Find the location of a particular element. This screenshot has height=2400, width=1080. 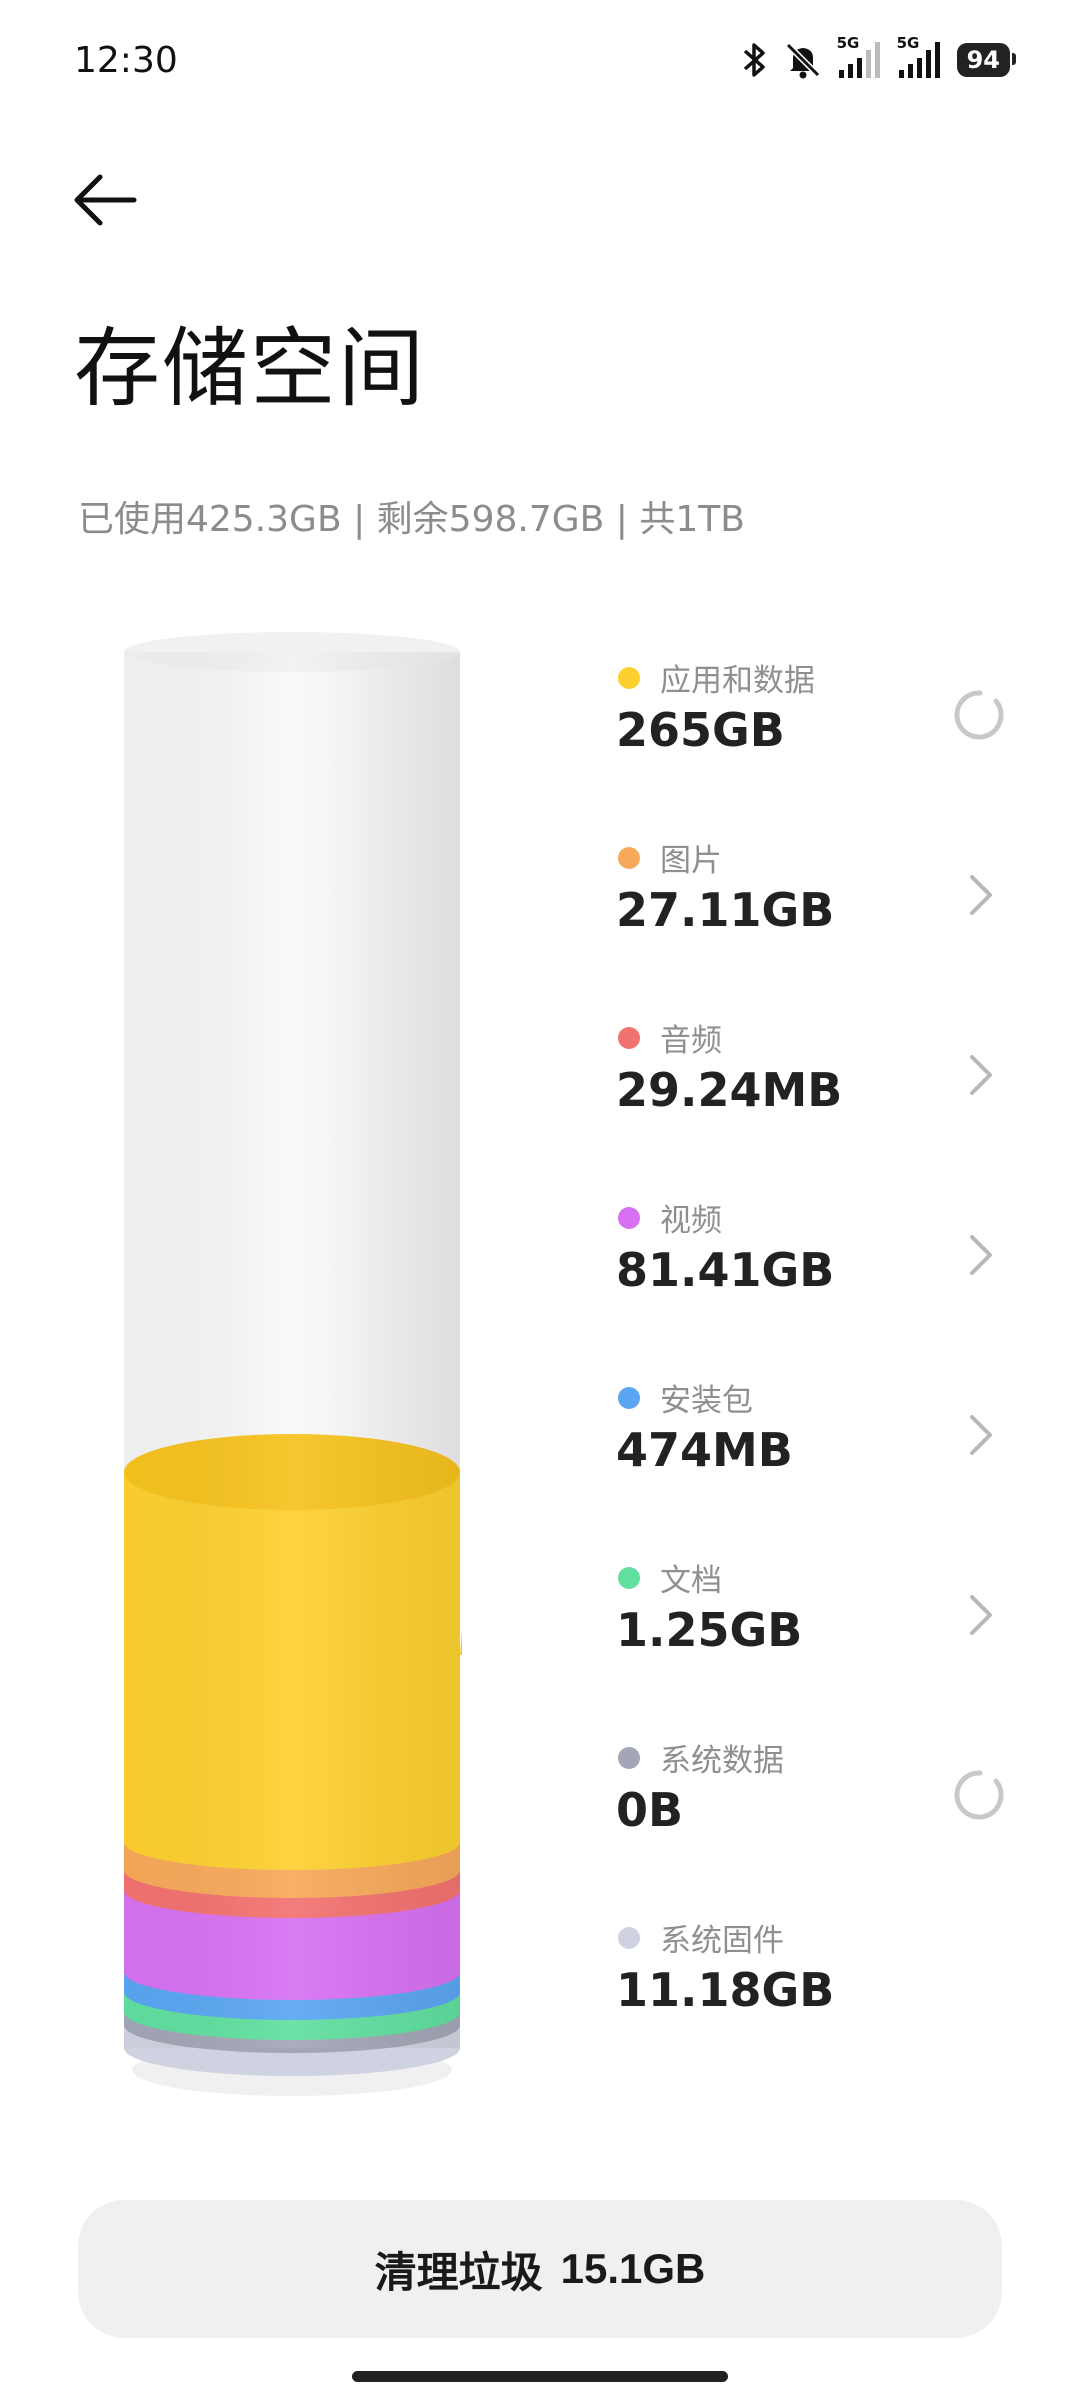

category-name: 系统固件 is located at coordinates (722, 1941).